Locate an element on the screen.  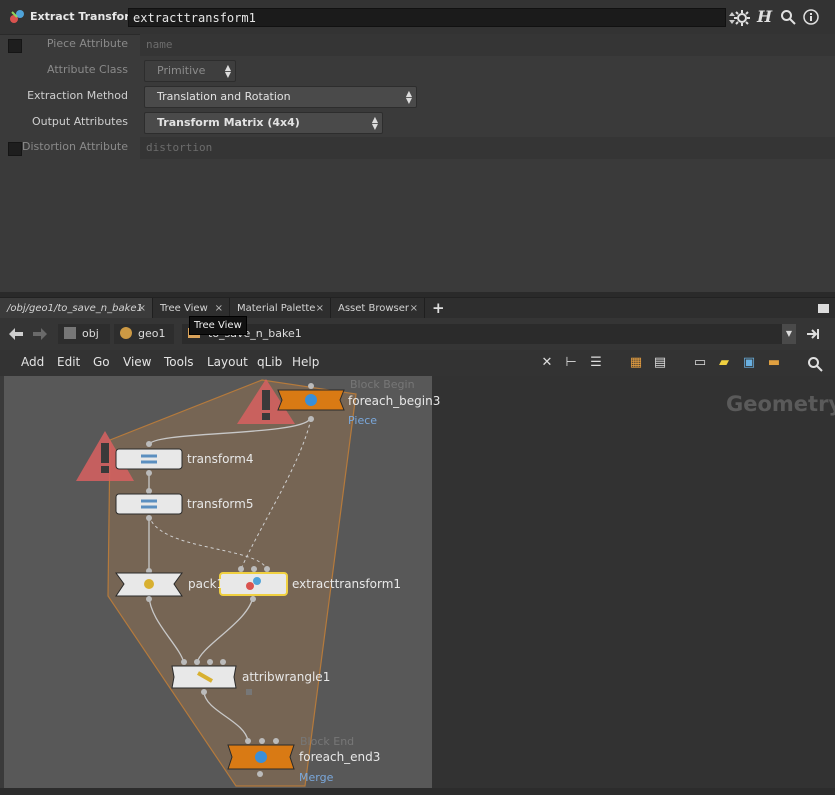
extract-transform-node-icon is located at coordinates (17, 16).